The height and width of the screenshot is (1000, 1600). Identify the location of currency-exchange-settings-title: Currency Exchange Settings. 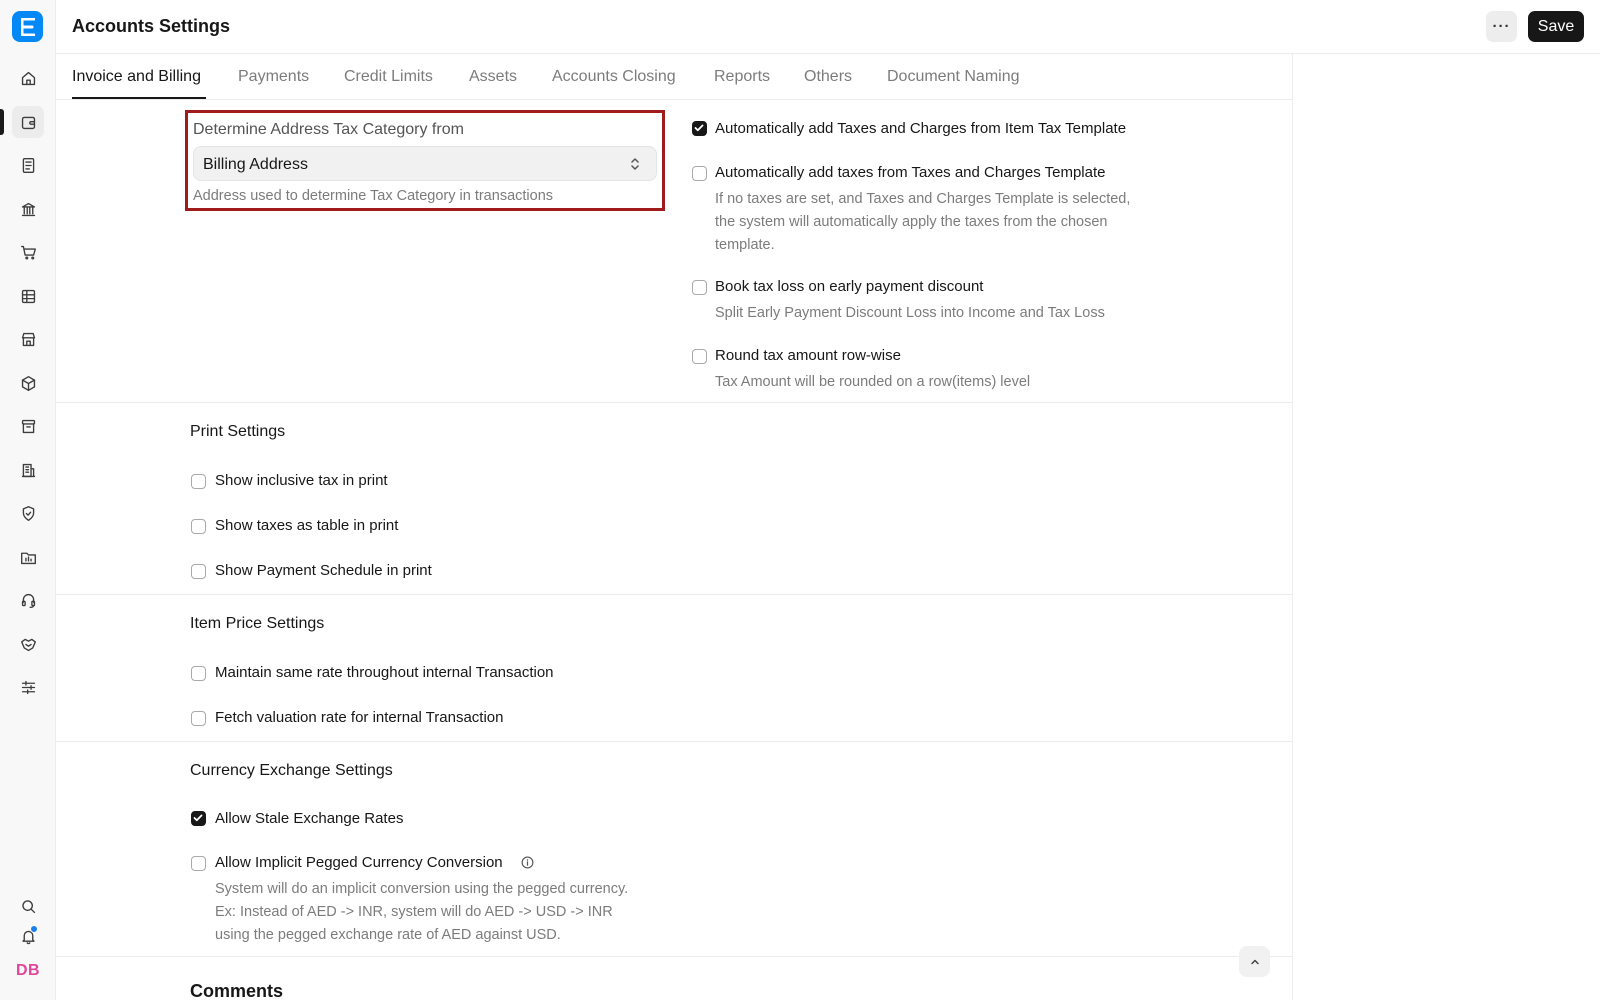
(291, 770).